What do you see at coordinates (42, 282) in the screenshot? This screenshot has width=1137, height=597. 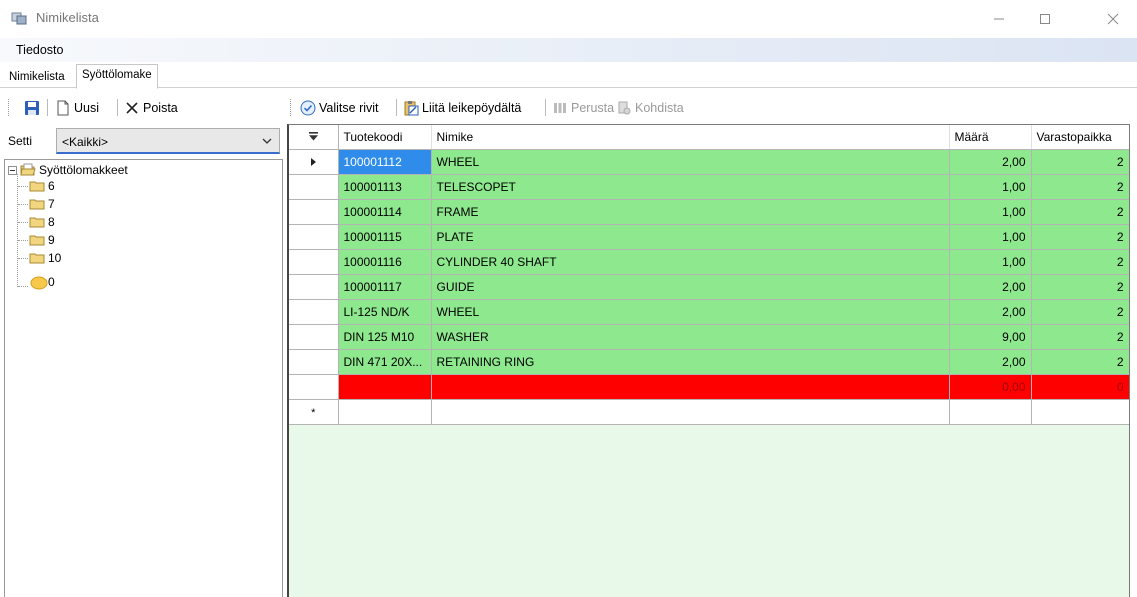 I see `tree-node-form: 0` at bounding box center [42, 282].